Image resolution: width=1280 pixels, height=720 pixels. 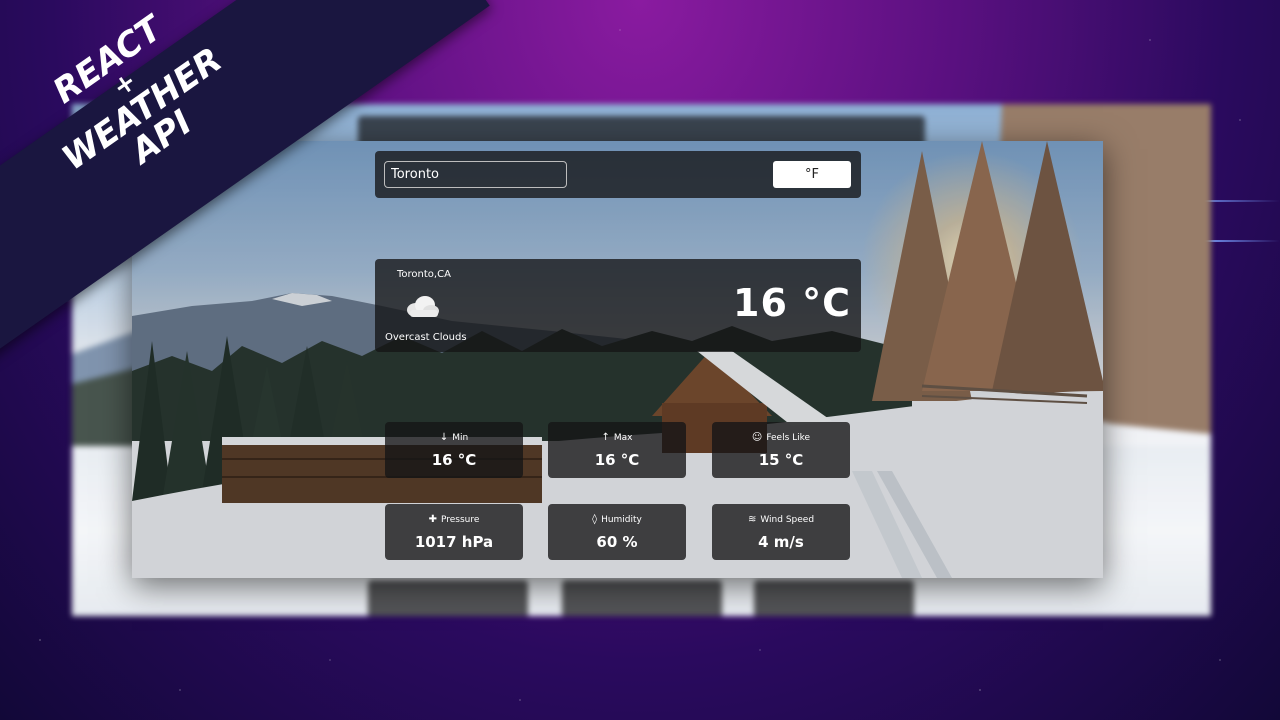 What do you see at coordinates (595, 519) in the screenshot?
I see `droplet-icon: ◊` at bounding box center [595, 519].